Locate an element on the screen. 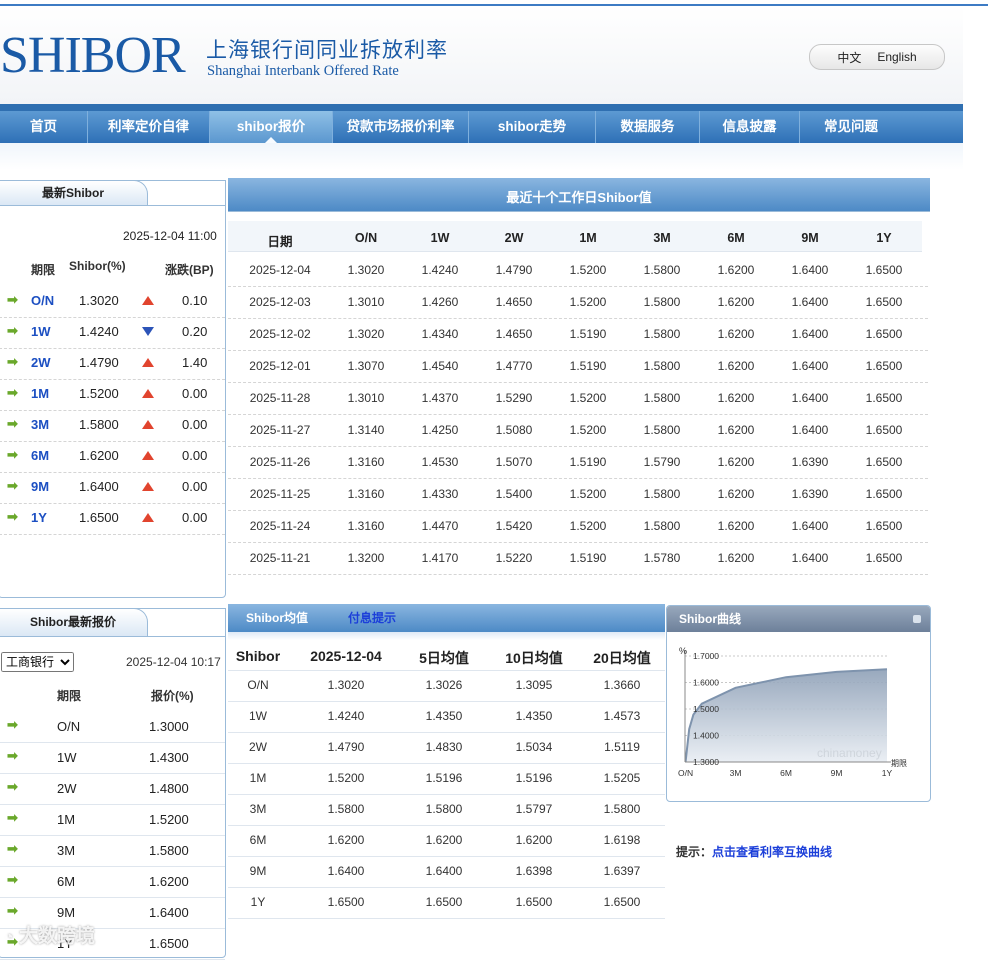  rate-cell: 1.5780 is located at coordinates (662, 558).